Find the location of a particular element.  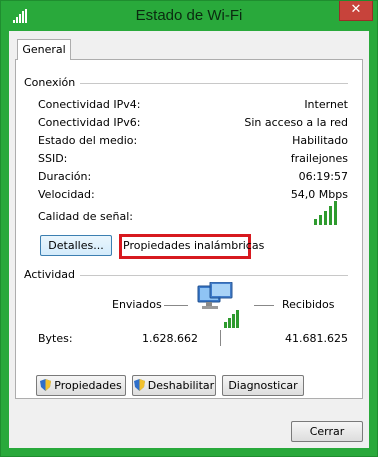

bytes-received-value: 41.681.625 is located at coordinates (316, 338).